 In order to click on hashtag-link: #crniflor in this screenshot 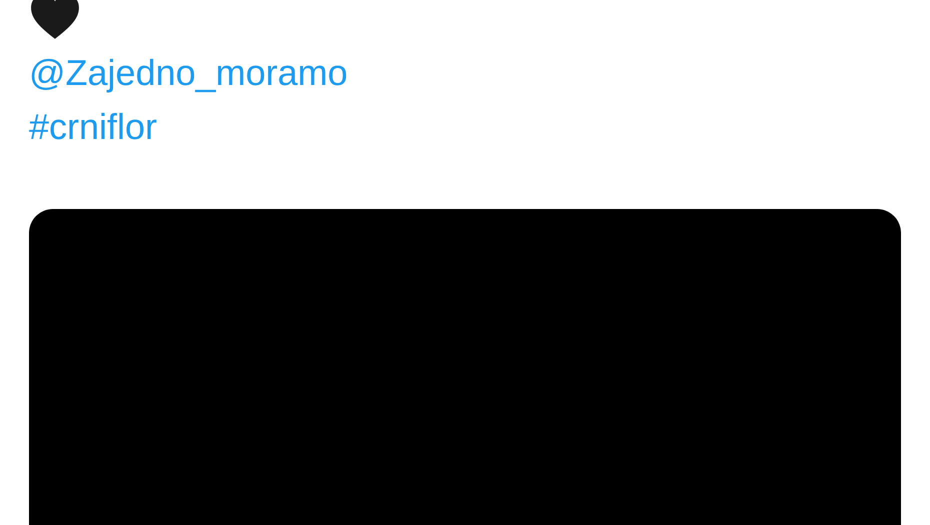, I will do `click(93, 127)`.